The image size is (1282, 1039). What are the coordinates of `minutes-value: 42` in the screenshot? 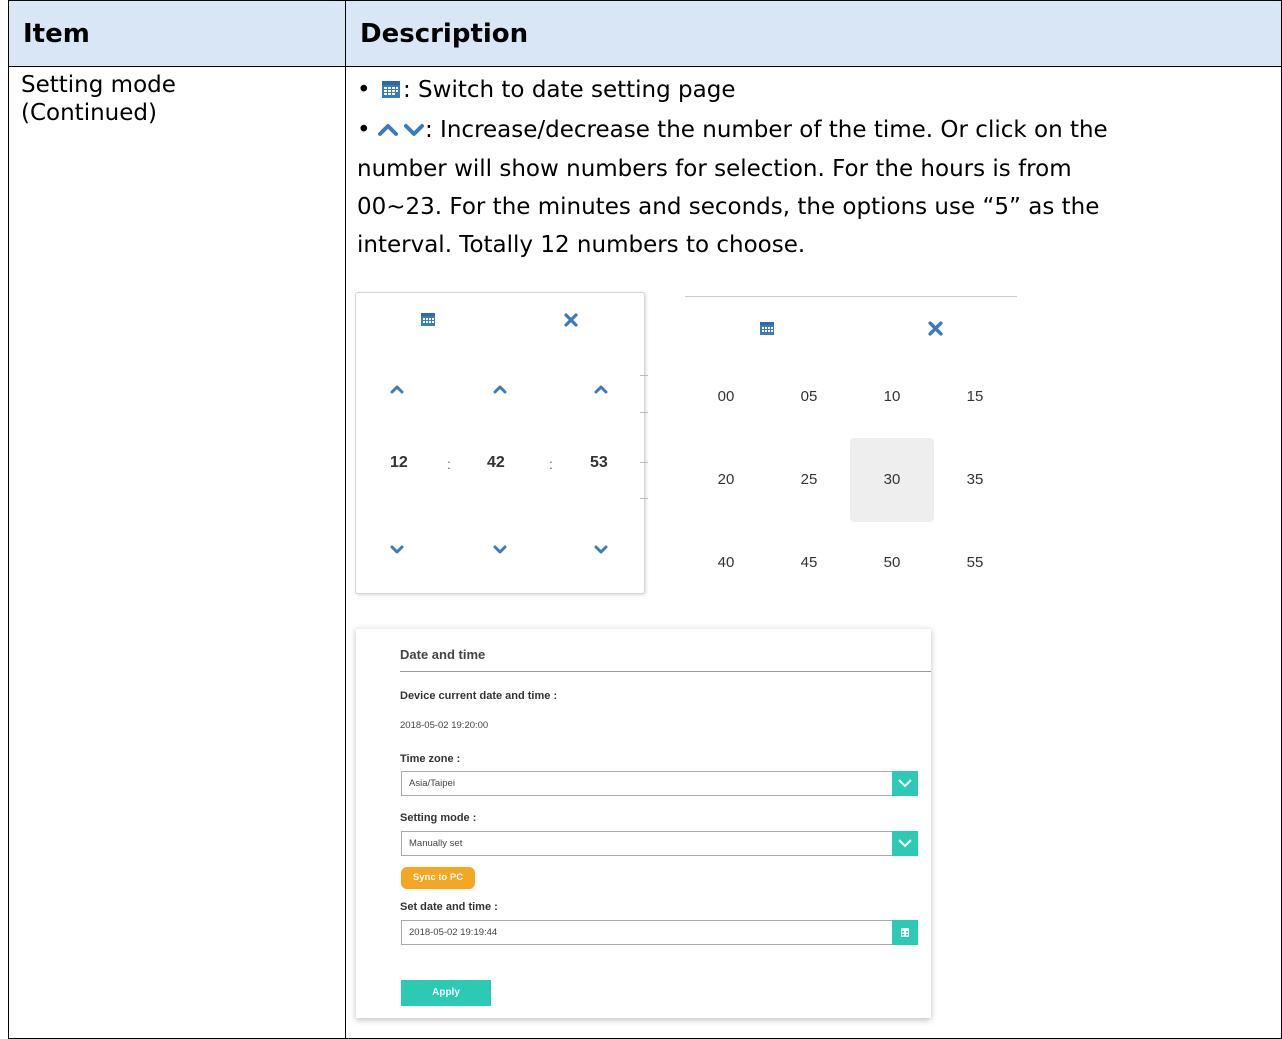 It's located at (496, 463).